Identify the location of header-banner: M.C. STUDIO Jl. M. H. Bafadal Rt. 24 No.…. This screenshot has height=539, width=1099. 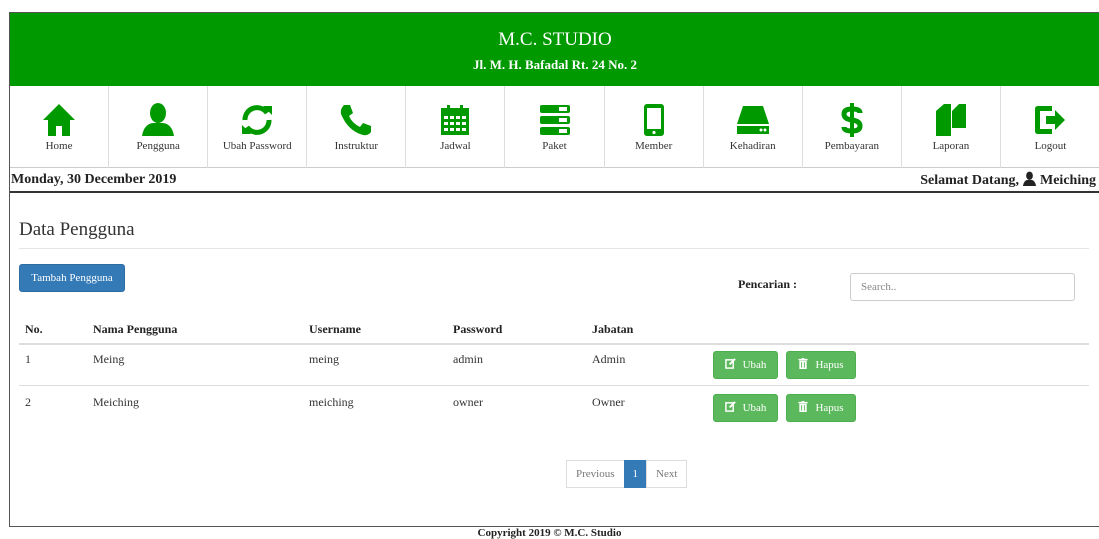
(554, 49).